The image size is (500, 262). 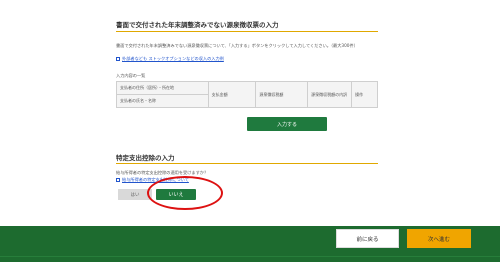 I want to click on withholding-section-title: 書面で交付された年末調整済みでない源泉徴収票の入力, so click(x=197, y=25).